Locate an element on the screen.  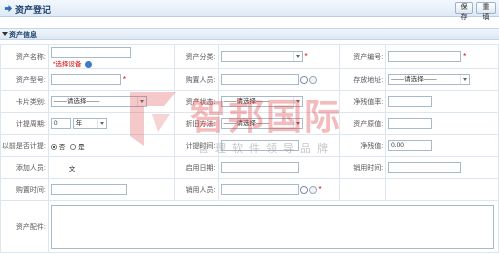
added-by-label: 添加人员: is located at coordinates (24, 167).